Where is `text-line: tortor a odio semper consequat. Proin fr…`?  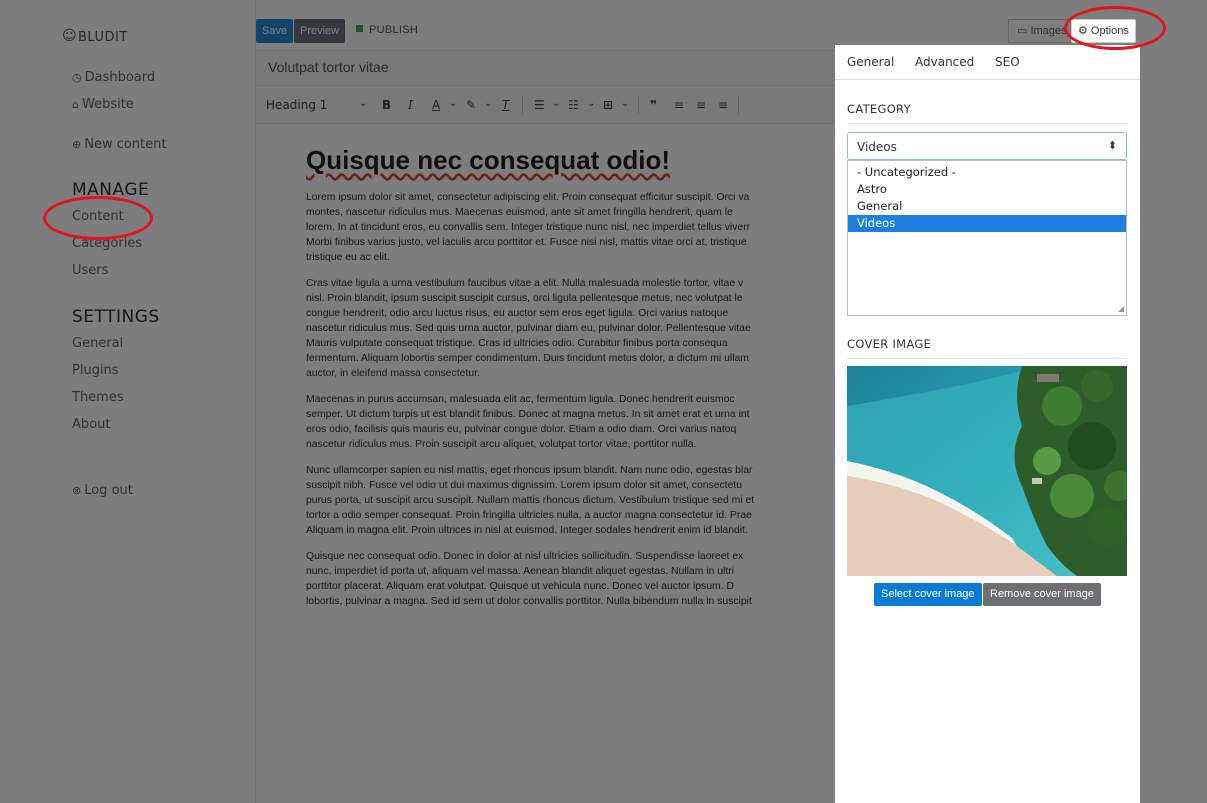
text-line: tortor a odio semper consequat. Proin fr… is located at coordinates (529, 515).